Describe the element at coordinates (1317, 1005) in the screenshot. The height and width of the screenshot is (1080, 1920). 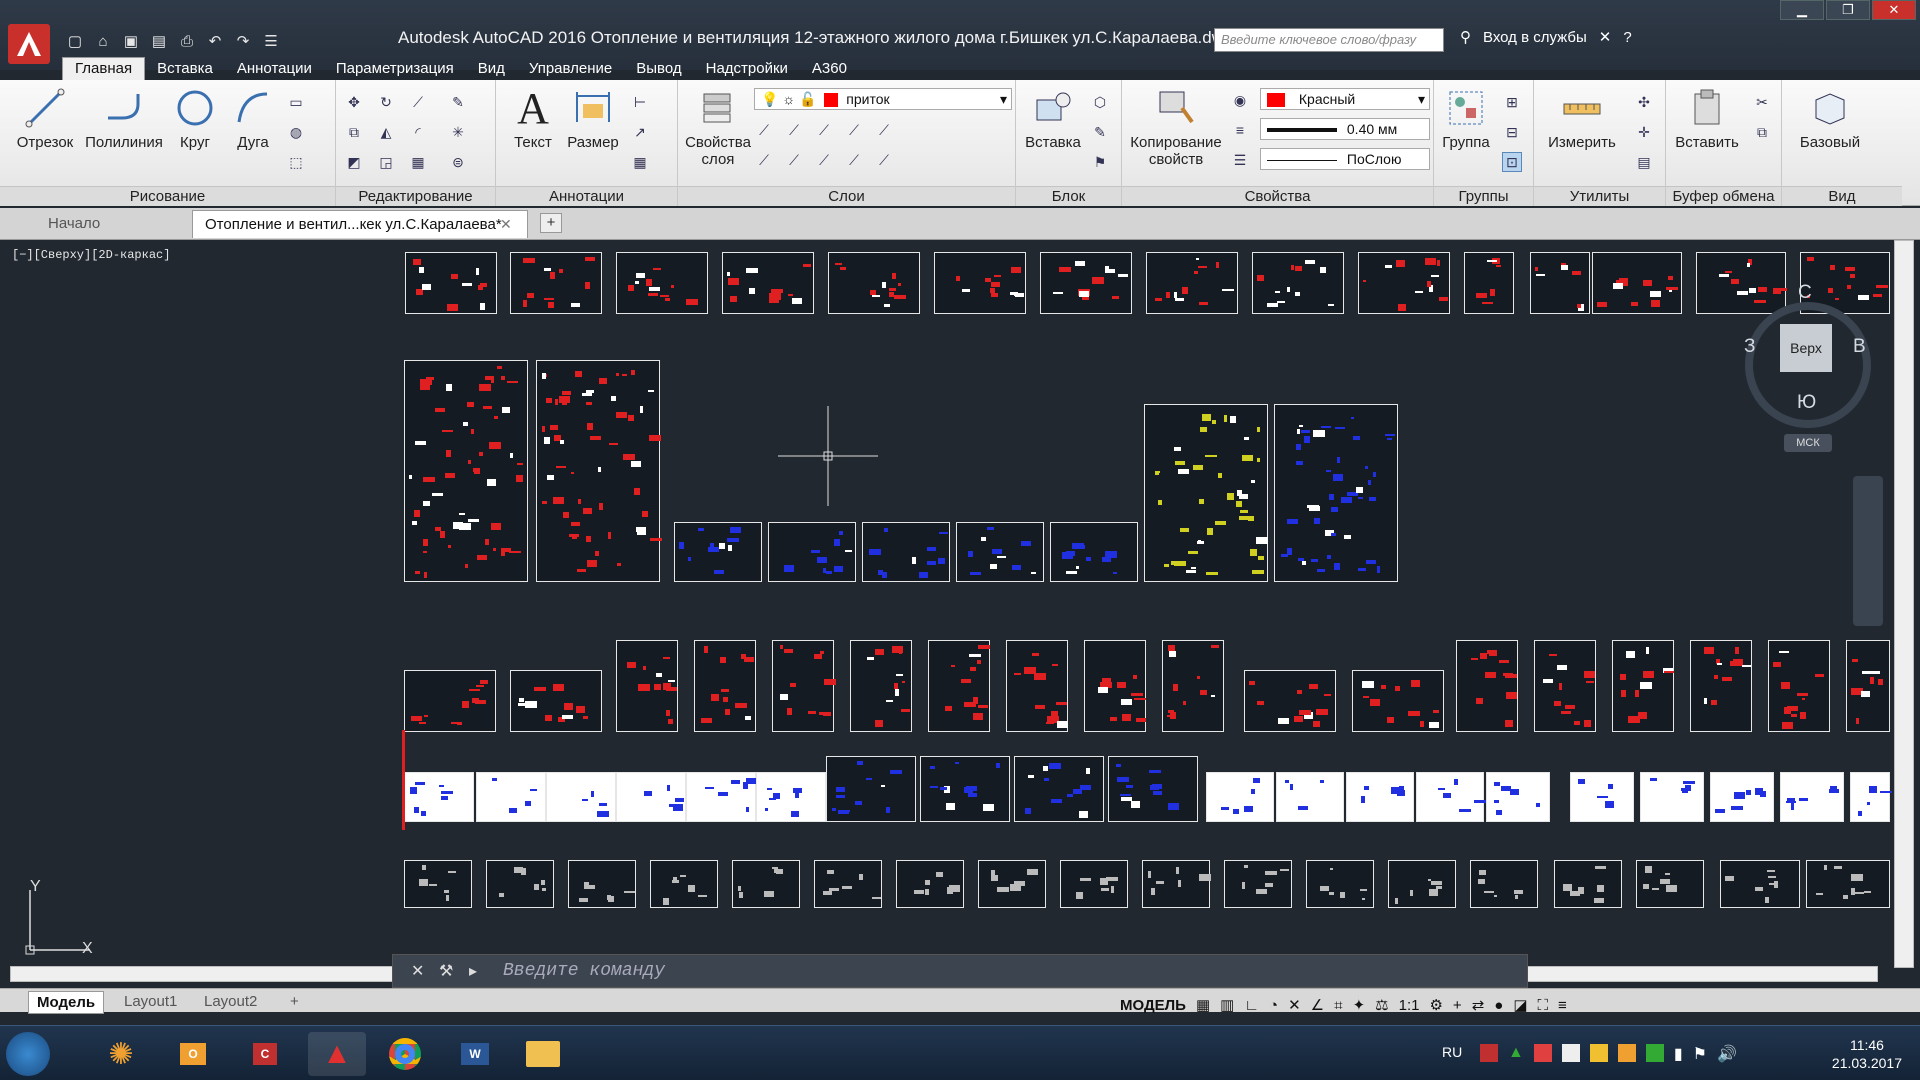
I see `otrack-icon: ∠` at that location.